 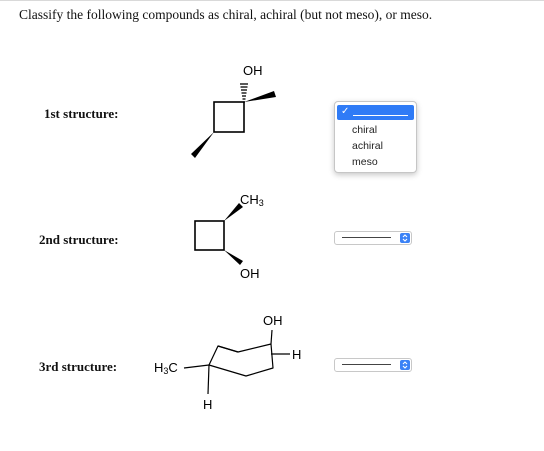 What do you see at coordinates (273, 320) in the screenshot?
I see `structure-3-group-top: OH` at bounding box center [273, 320].